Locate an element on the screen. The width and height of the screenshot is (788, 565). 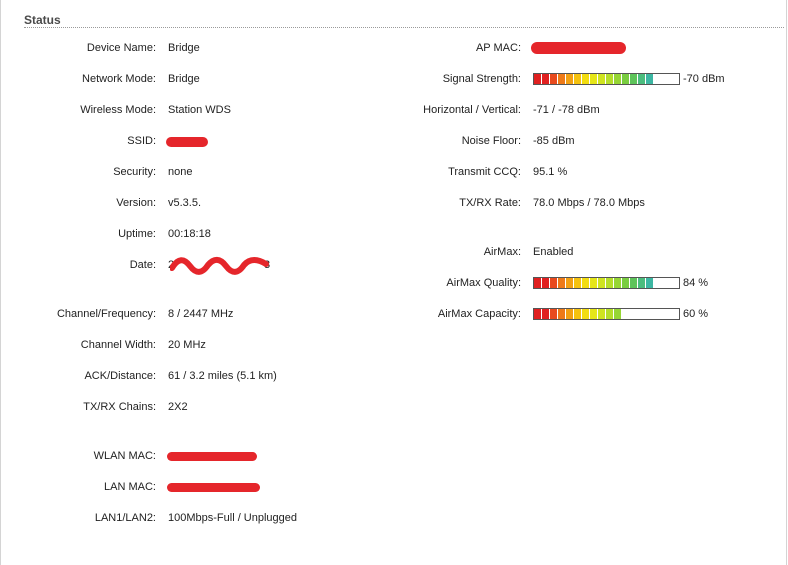
uptime-value: 00:18:18 is located at coordinates (189, 234).